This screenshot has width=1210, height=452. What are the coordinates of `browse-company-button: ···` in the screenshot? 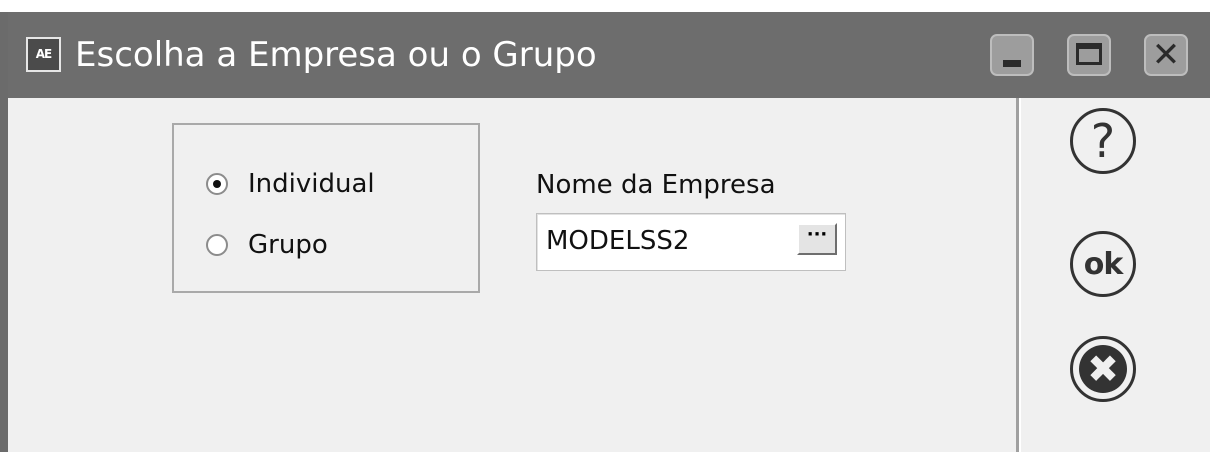 It's located at (817, 239).